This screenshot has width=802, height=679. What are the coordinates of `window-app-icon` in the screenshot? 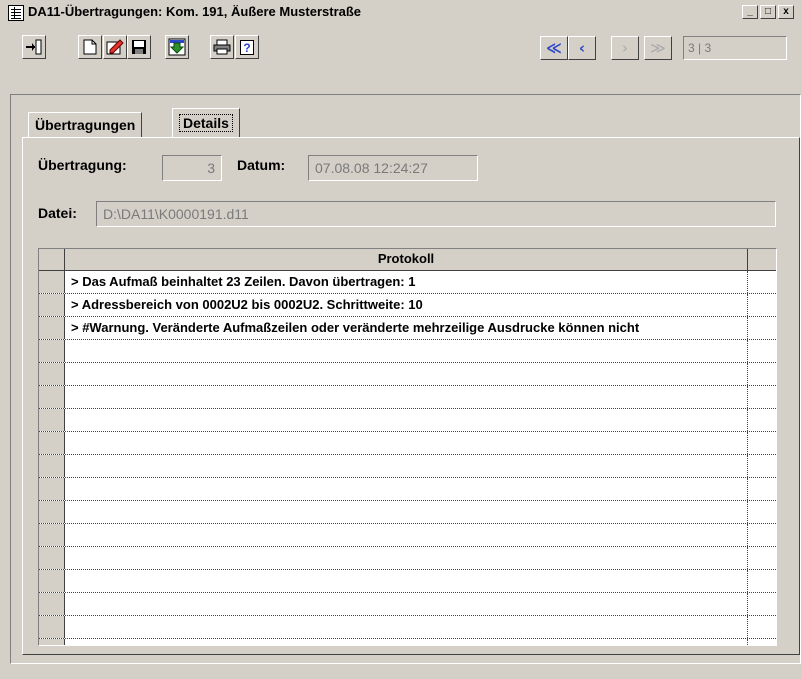 It's located at (16, 13).